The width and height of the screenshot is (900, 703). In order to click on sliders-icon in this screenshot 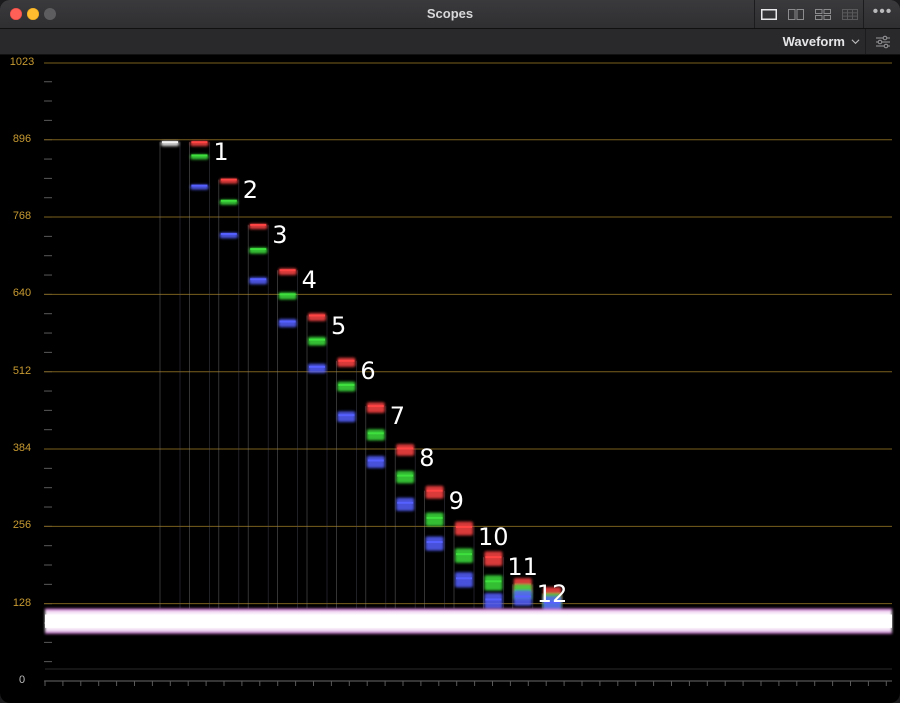, I will do `click(883, 41)`.